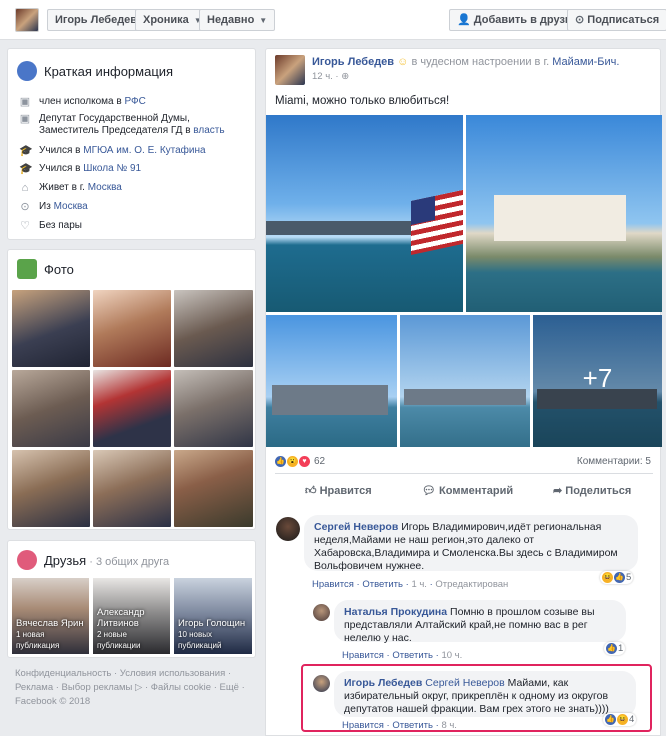 This screenshot has height=736, width=666. I want to click on comment-author: Игорь Лебедев, so click(383, 683).